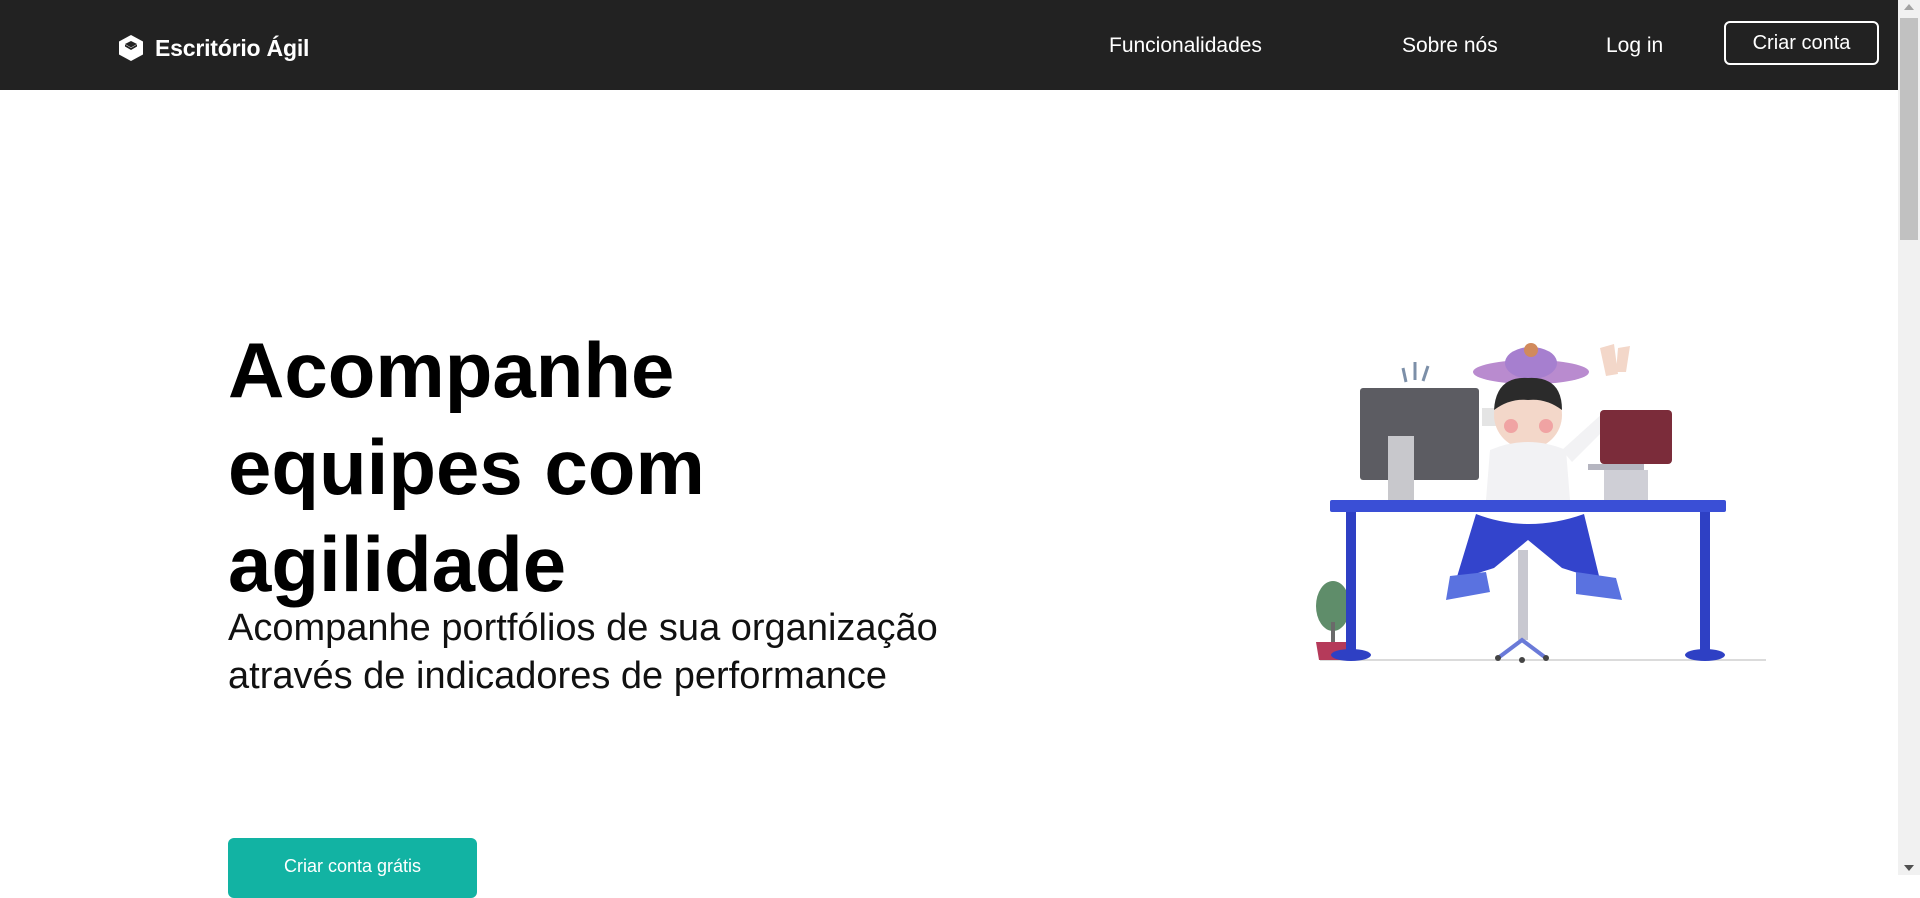 Image resolution: width=1920 pixels, height=898 pixels. What do you see at coordinates (1634, 46) in the screenshot?
I see `nav-link-login: Log in` at bounding box center [1634, 46].